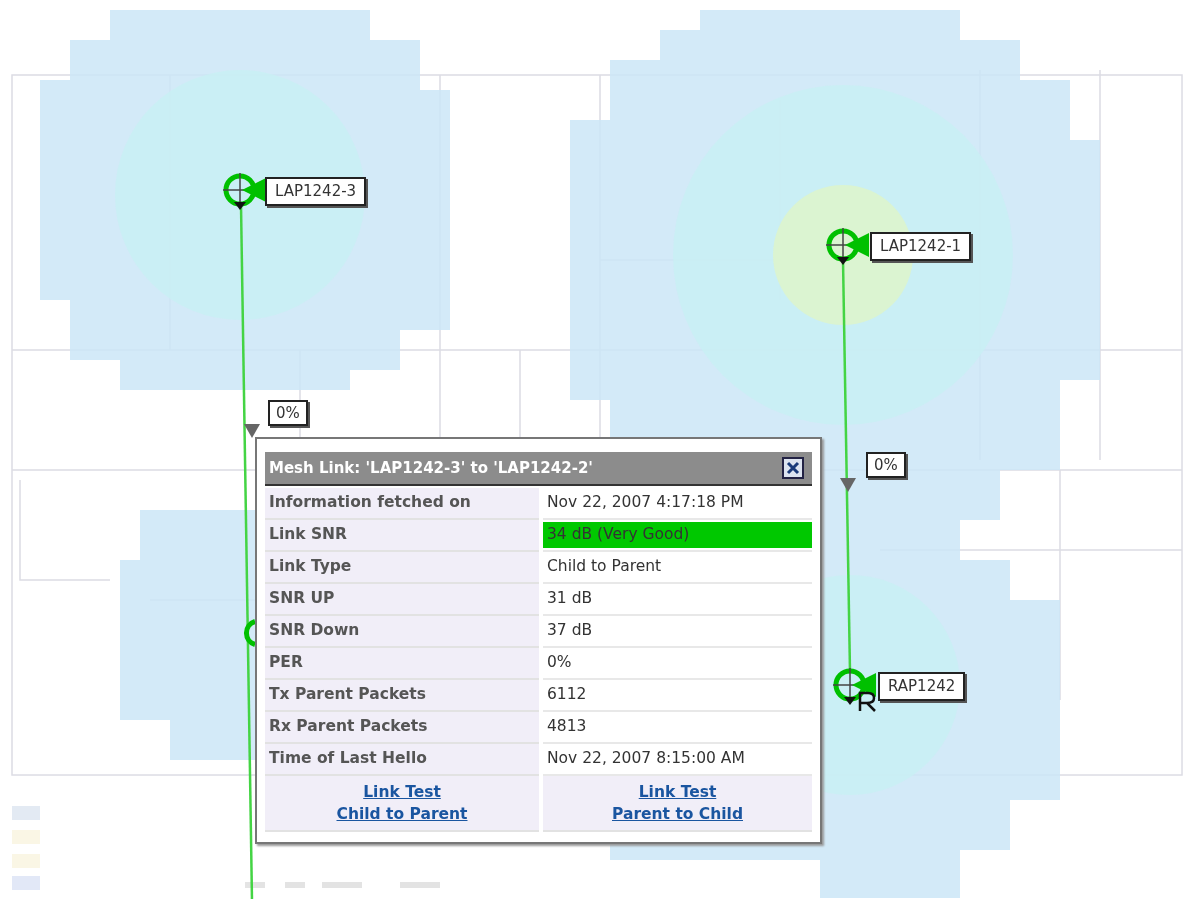 Image resolution: width=1191 pixels, height=899 pixels. What do you see at coordinates (921, 246) in the screenshot?
I see `access-point-label: LAP1242-1` at bounding box center [921, 246].